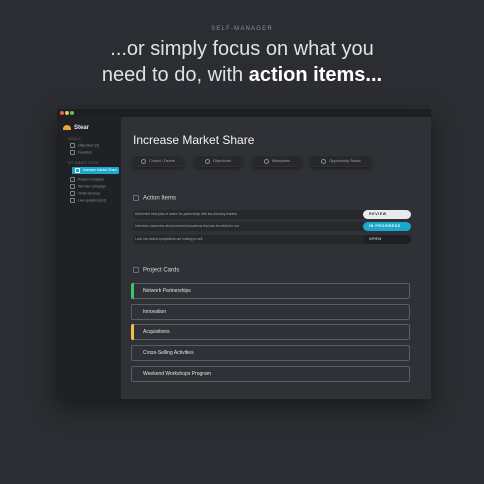 This screenshot has height=484, width=484. Describe the element at coordinates (160, 198) in the screenshot. I see `action-items-heading-label: Action Items` at that location.